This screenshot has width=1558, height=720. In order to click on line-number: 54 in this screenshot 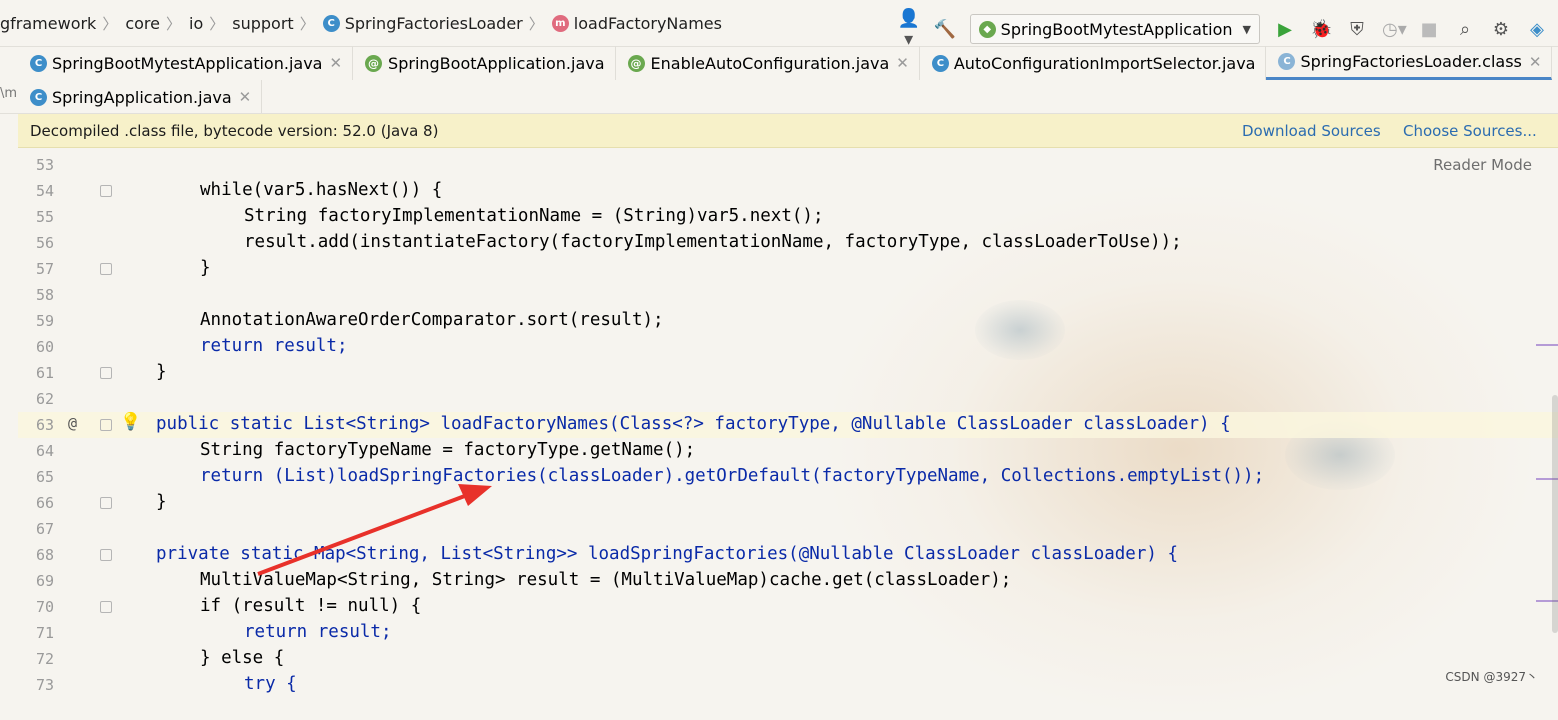, I will do `click(44, 191)`.